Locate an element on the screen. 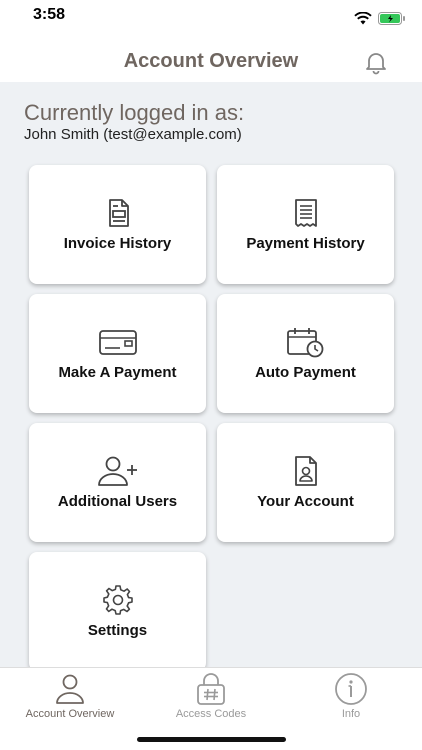  tab-label: Info is located at coordinates (351, 714).